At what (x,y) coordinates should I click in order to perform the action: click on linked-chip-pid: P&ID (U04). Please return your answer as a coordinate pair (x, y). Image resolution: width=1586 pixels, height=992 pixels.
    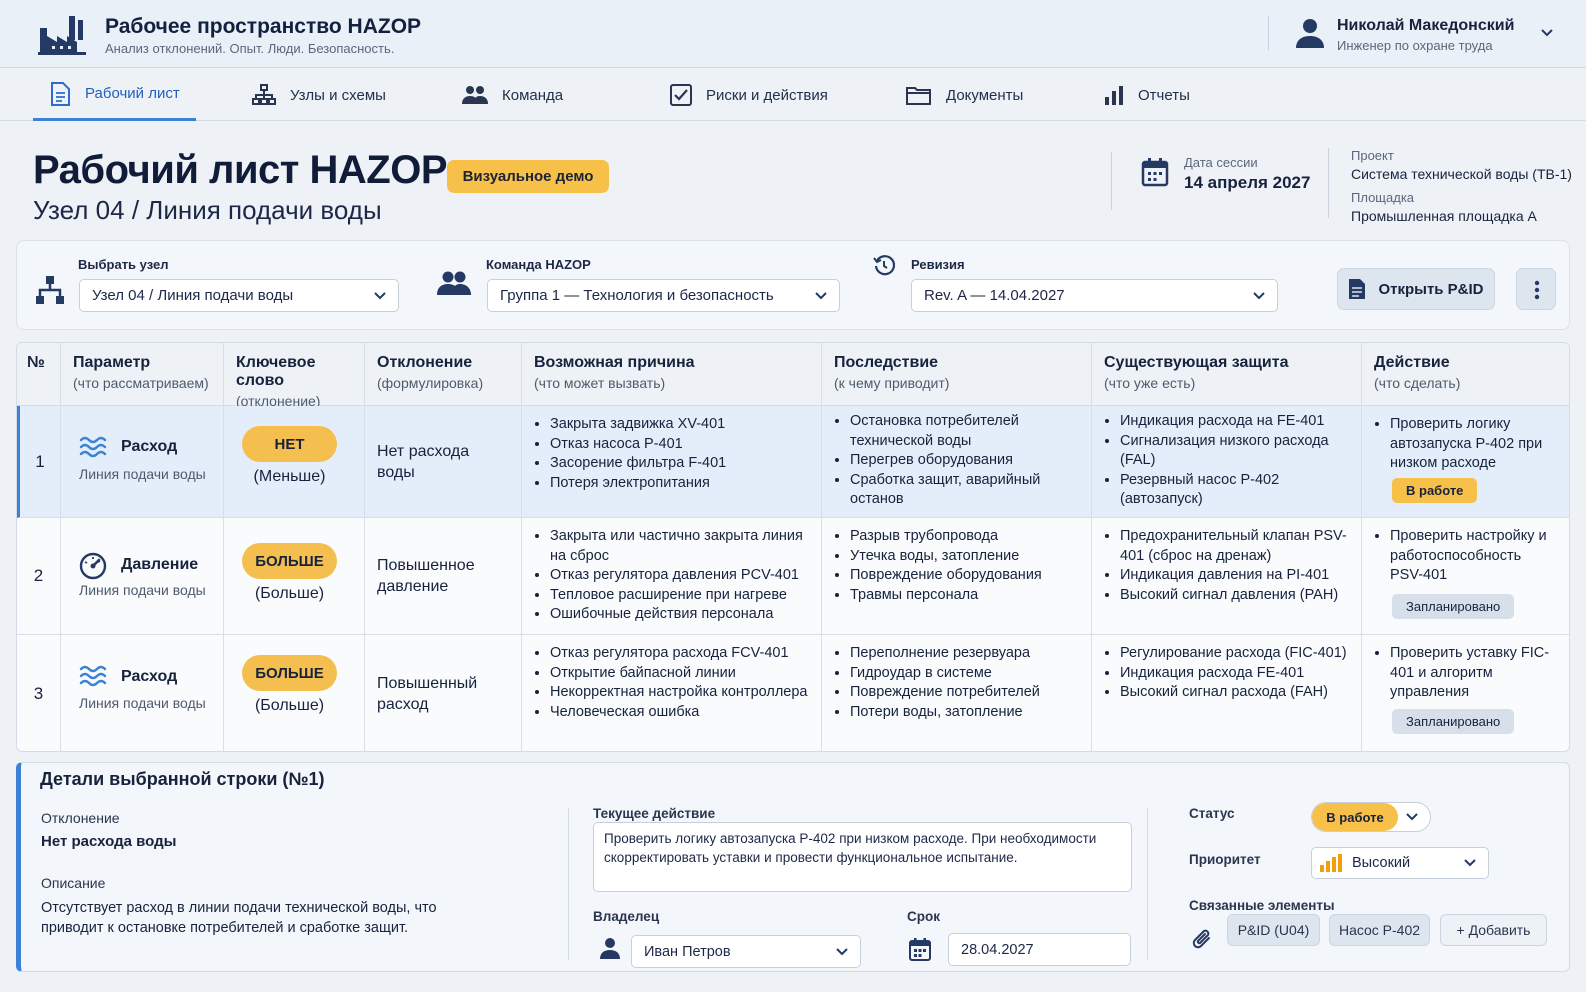
    Looking at the image, I should click on (1273, 930).